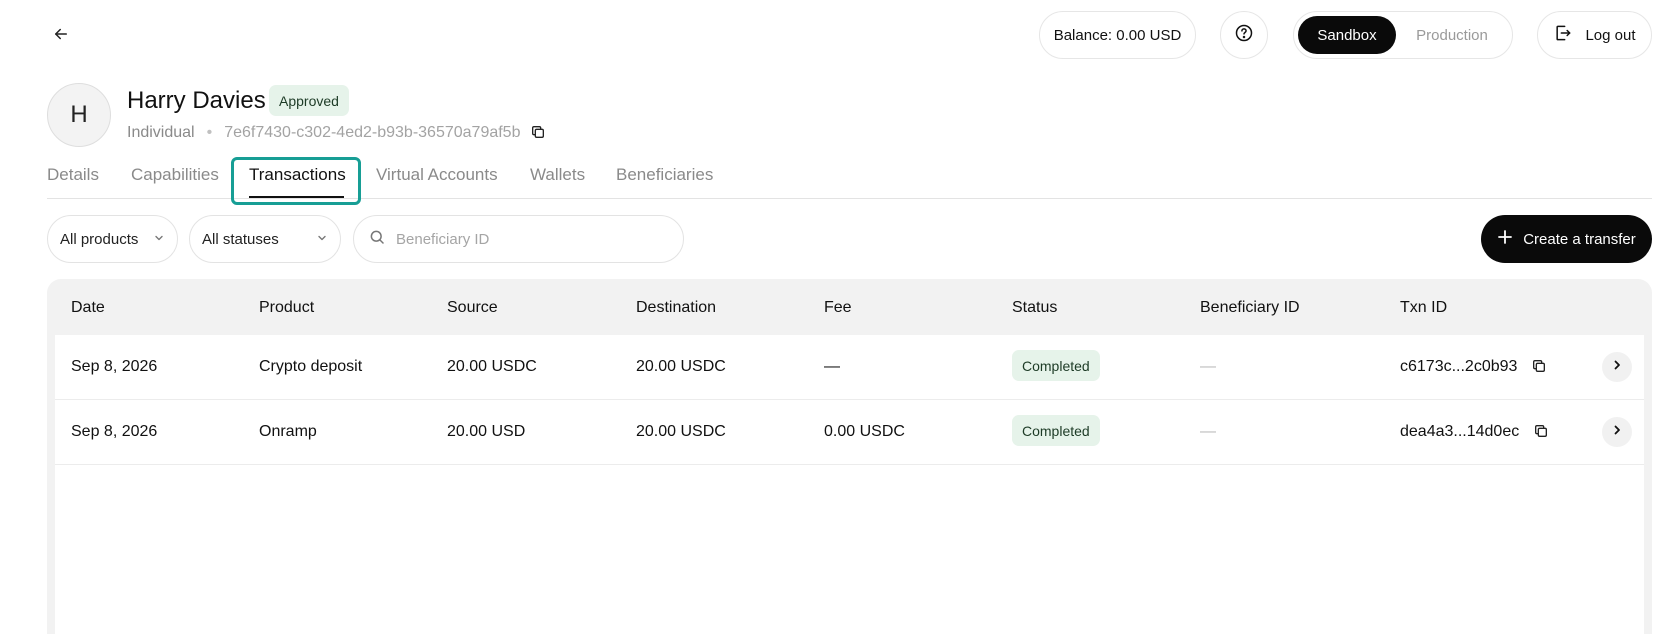 The image size is (1680, 634). Describe the element at coordinates (492, 366) in the screenshot. I see `cell-source: 20.00 USDC` at that location.